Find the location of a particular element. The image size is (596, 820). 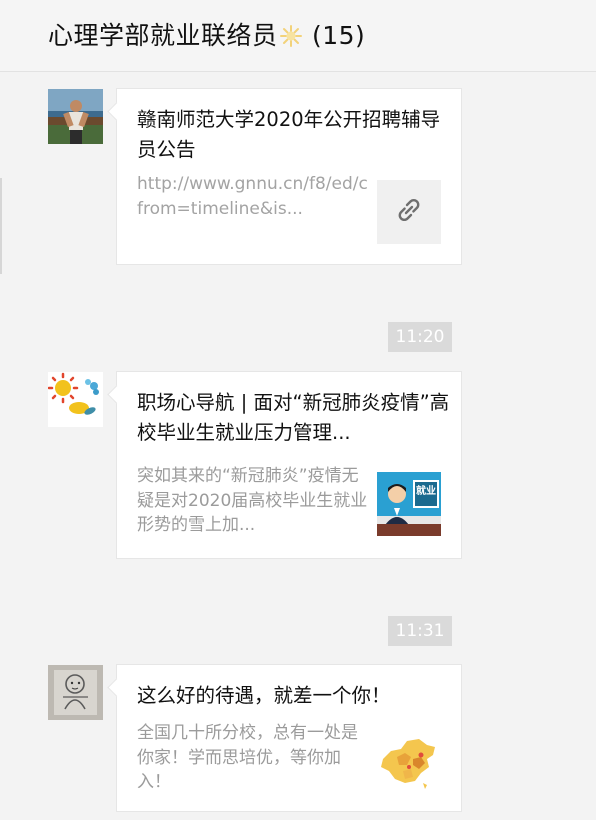

chat-title: 心理学部就业联络员 (15) is located at coordinates (206, 34).